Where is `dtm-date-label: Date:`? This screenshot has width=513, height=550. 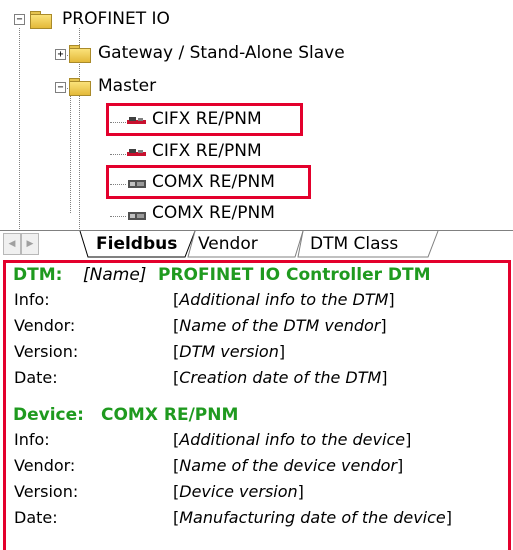
dtm-date-label: Date: is located at coordinates (36, 377).